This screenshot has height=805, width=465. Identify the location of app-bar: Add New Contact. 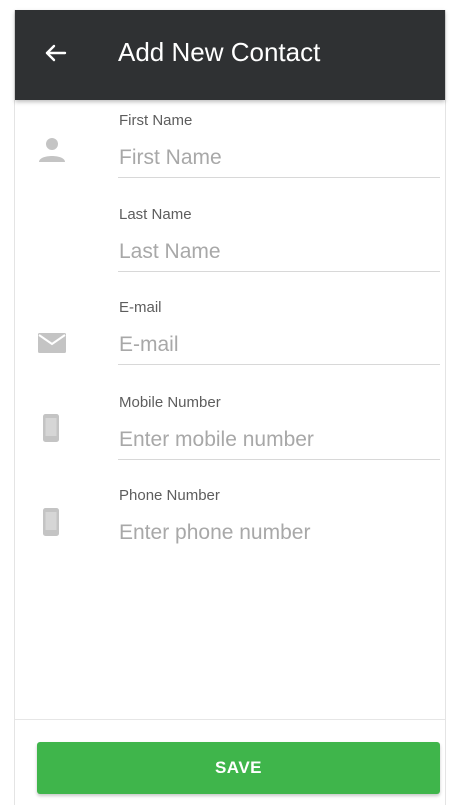
(230, 55).